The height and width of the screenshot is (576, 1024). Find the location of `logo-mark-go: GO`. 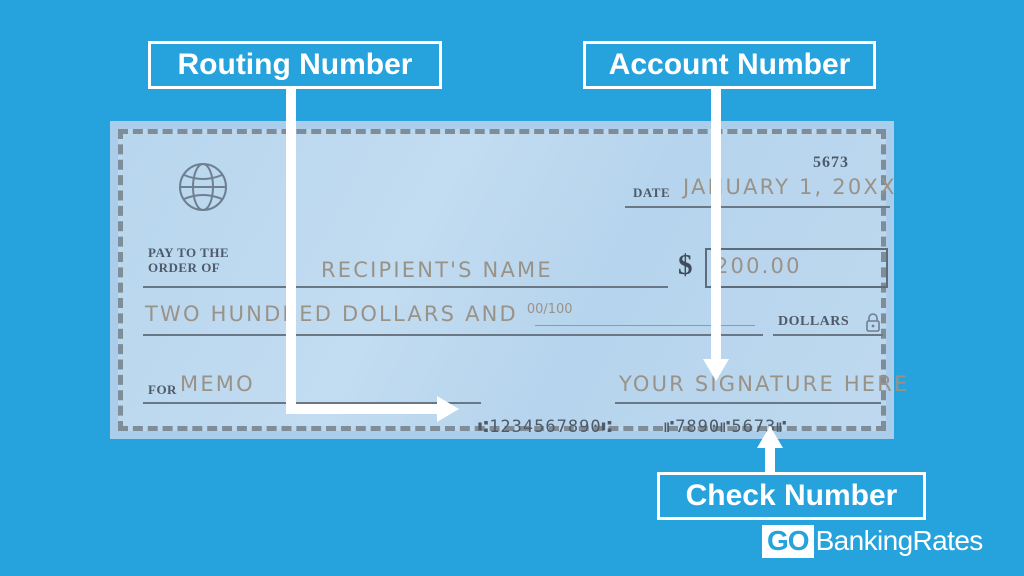

logo-mark-go: GO is located at coordinates (788, 541).